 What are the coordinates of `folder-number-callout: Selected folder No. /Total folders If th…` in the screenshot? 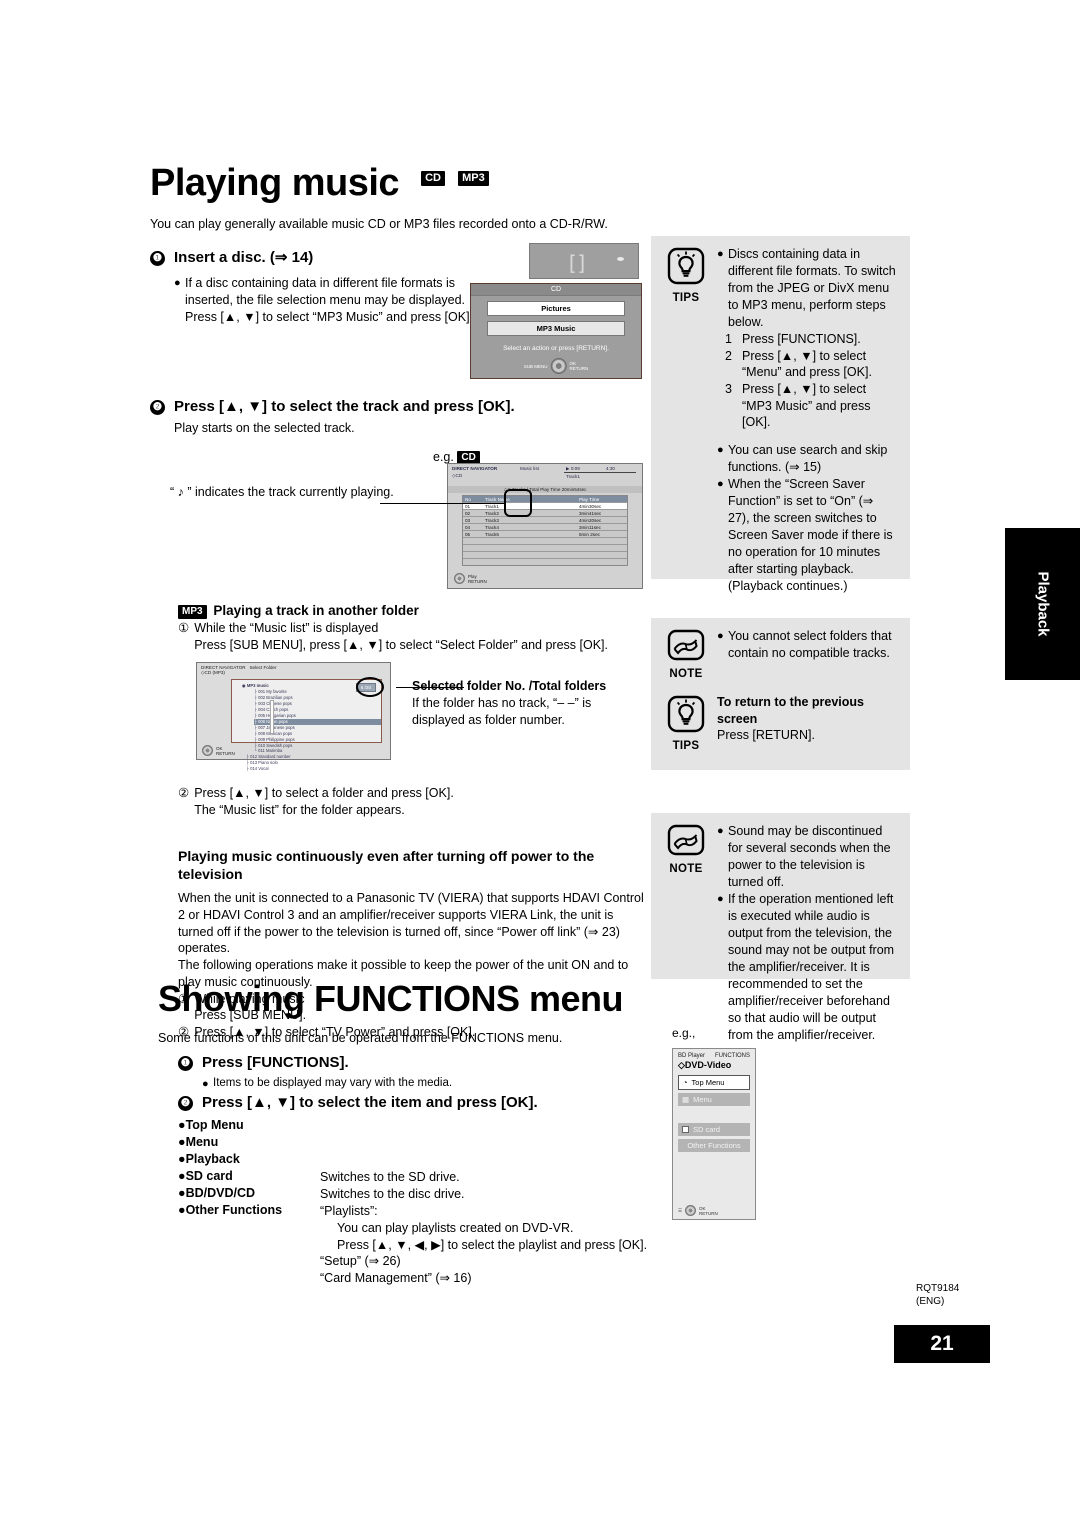 It's located at (517, 703).